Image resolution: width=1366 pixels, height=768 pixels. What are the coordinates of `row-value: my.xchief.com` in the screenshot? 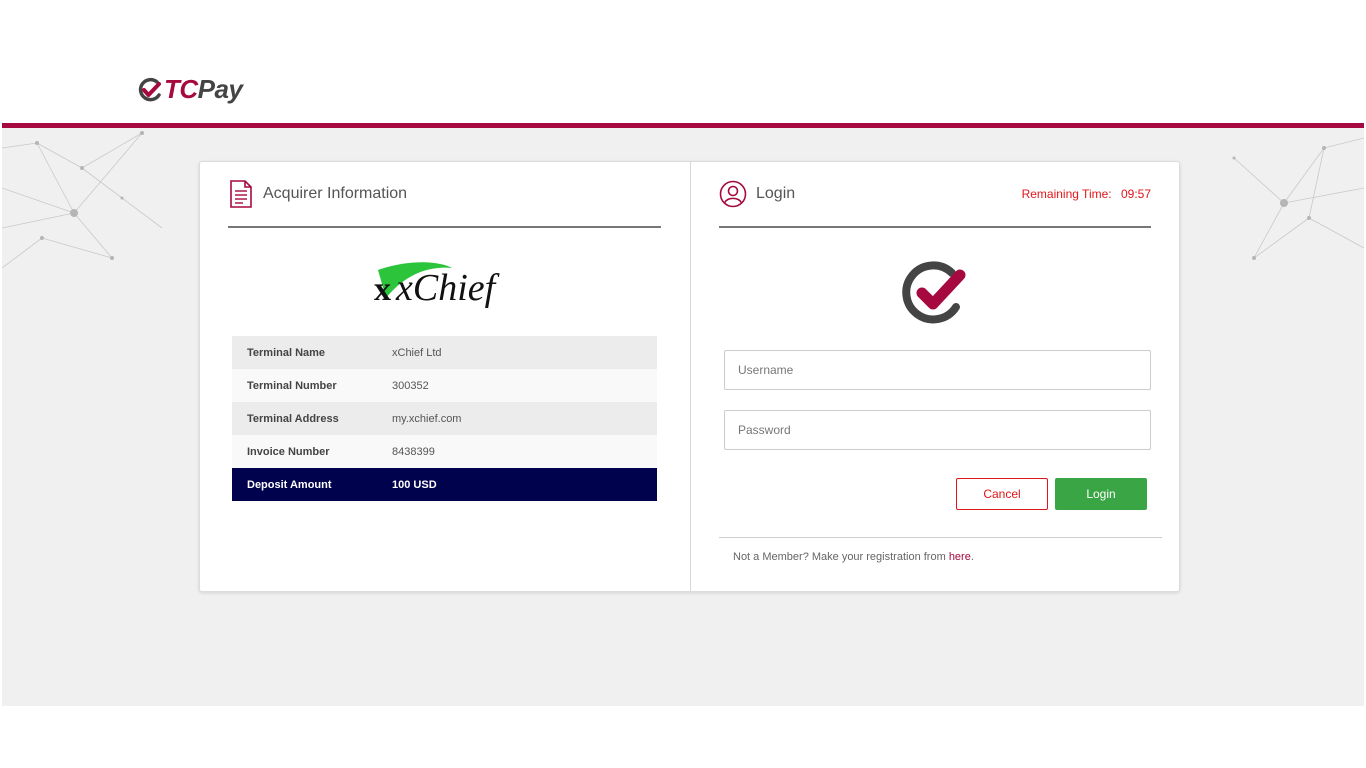 It's located at (524, 418).